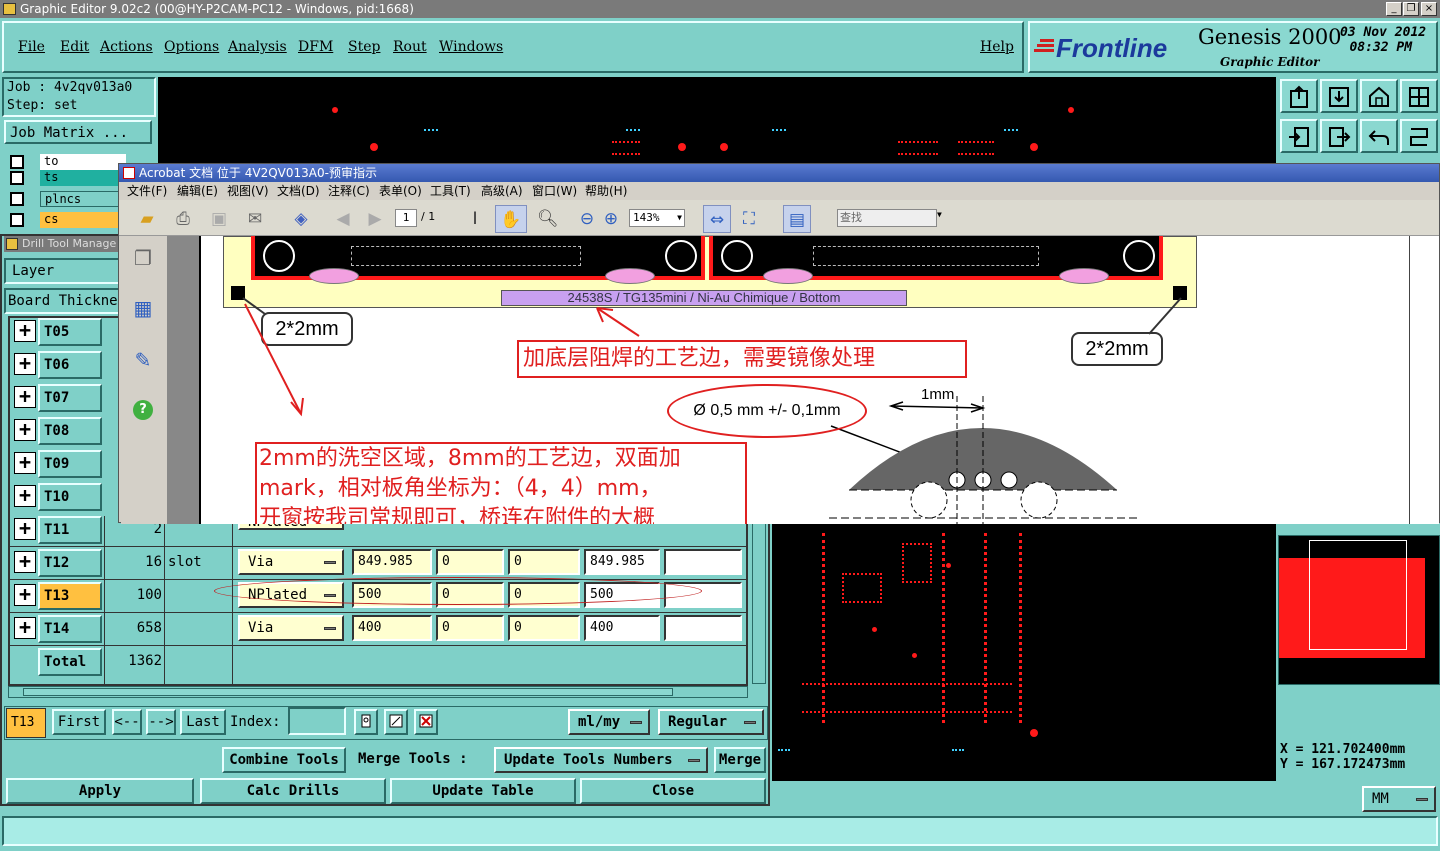 This screenshot has height=851, width=1440. I want to click on tool-id-selected: T13, so click(70, 596).